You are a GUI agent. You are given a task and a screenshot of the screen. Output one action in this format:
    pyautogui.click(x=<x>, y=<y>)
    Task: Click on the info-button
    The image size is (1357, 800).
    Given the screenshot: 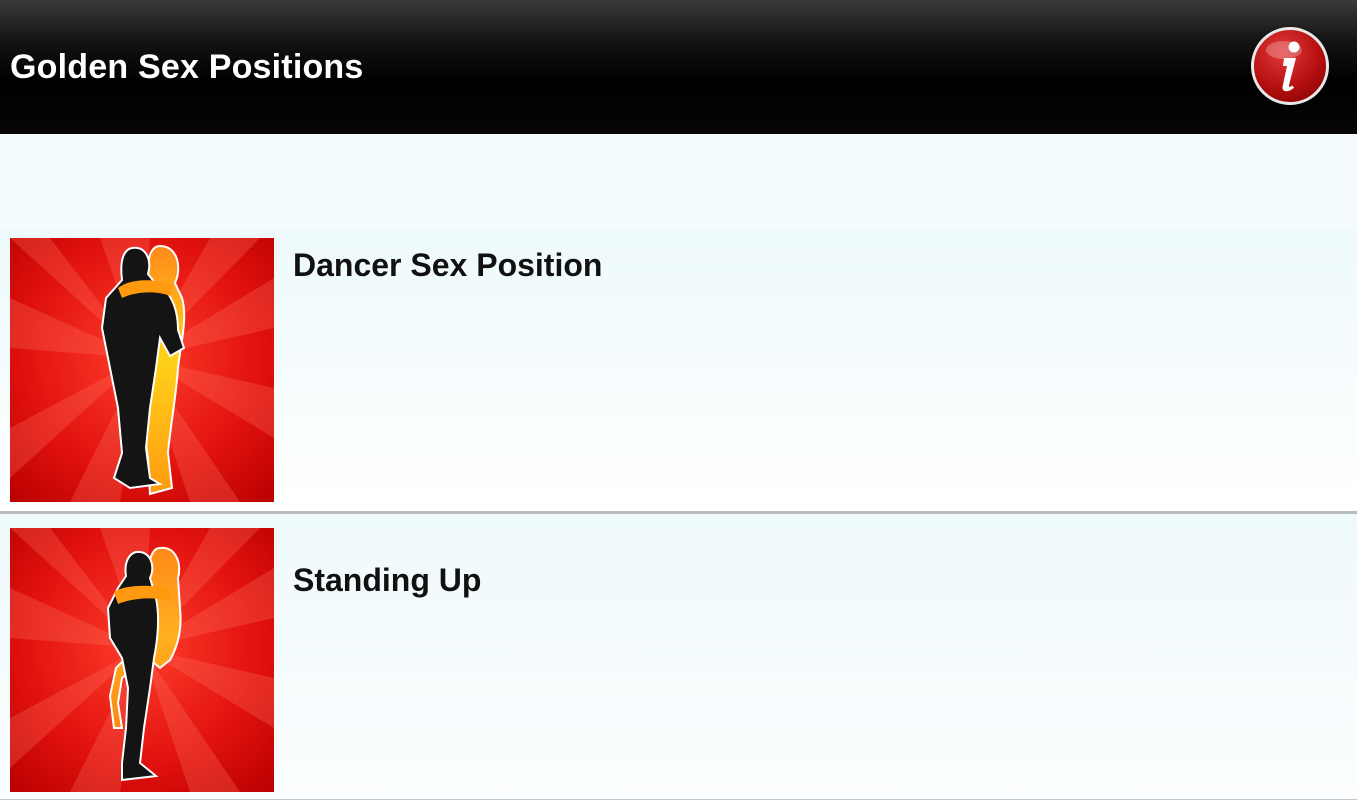 What is the action you would take?
    pyautogui.click(x=1290, y=66)
    